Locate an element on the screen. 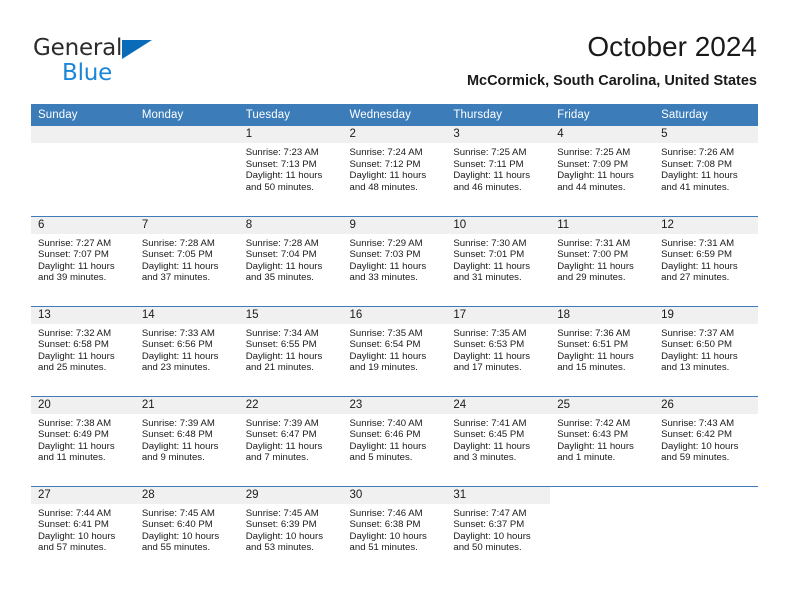 The image size is (792, 612). daylight-text-line2: and 23 minutes. is located at coordinates (176, 368).